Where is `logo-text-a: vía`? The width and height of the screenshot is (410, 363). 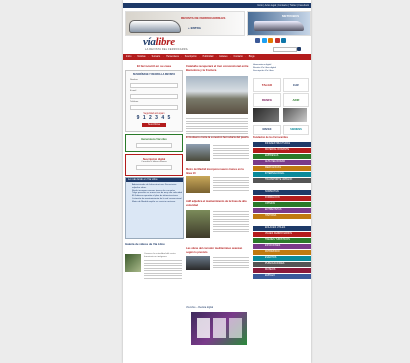
logo-text-a: vía is located at coordinates (149, 42).